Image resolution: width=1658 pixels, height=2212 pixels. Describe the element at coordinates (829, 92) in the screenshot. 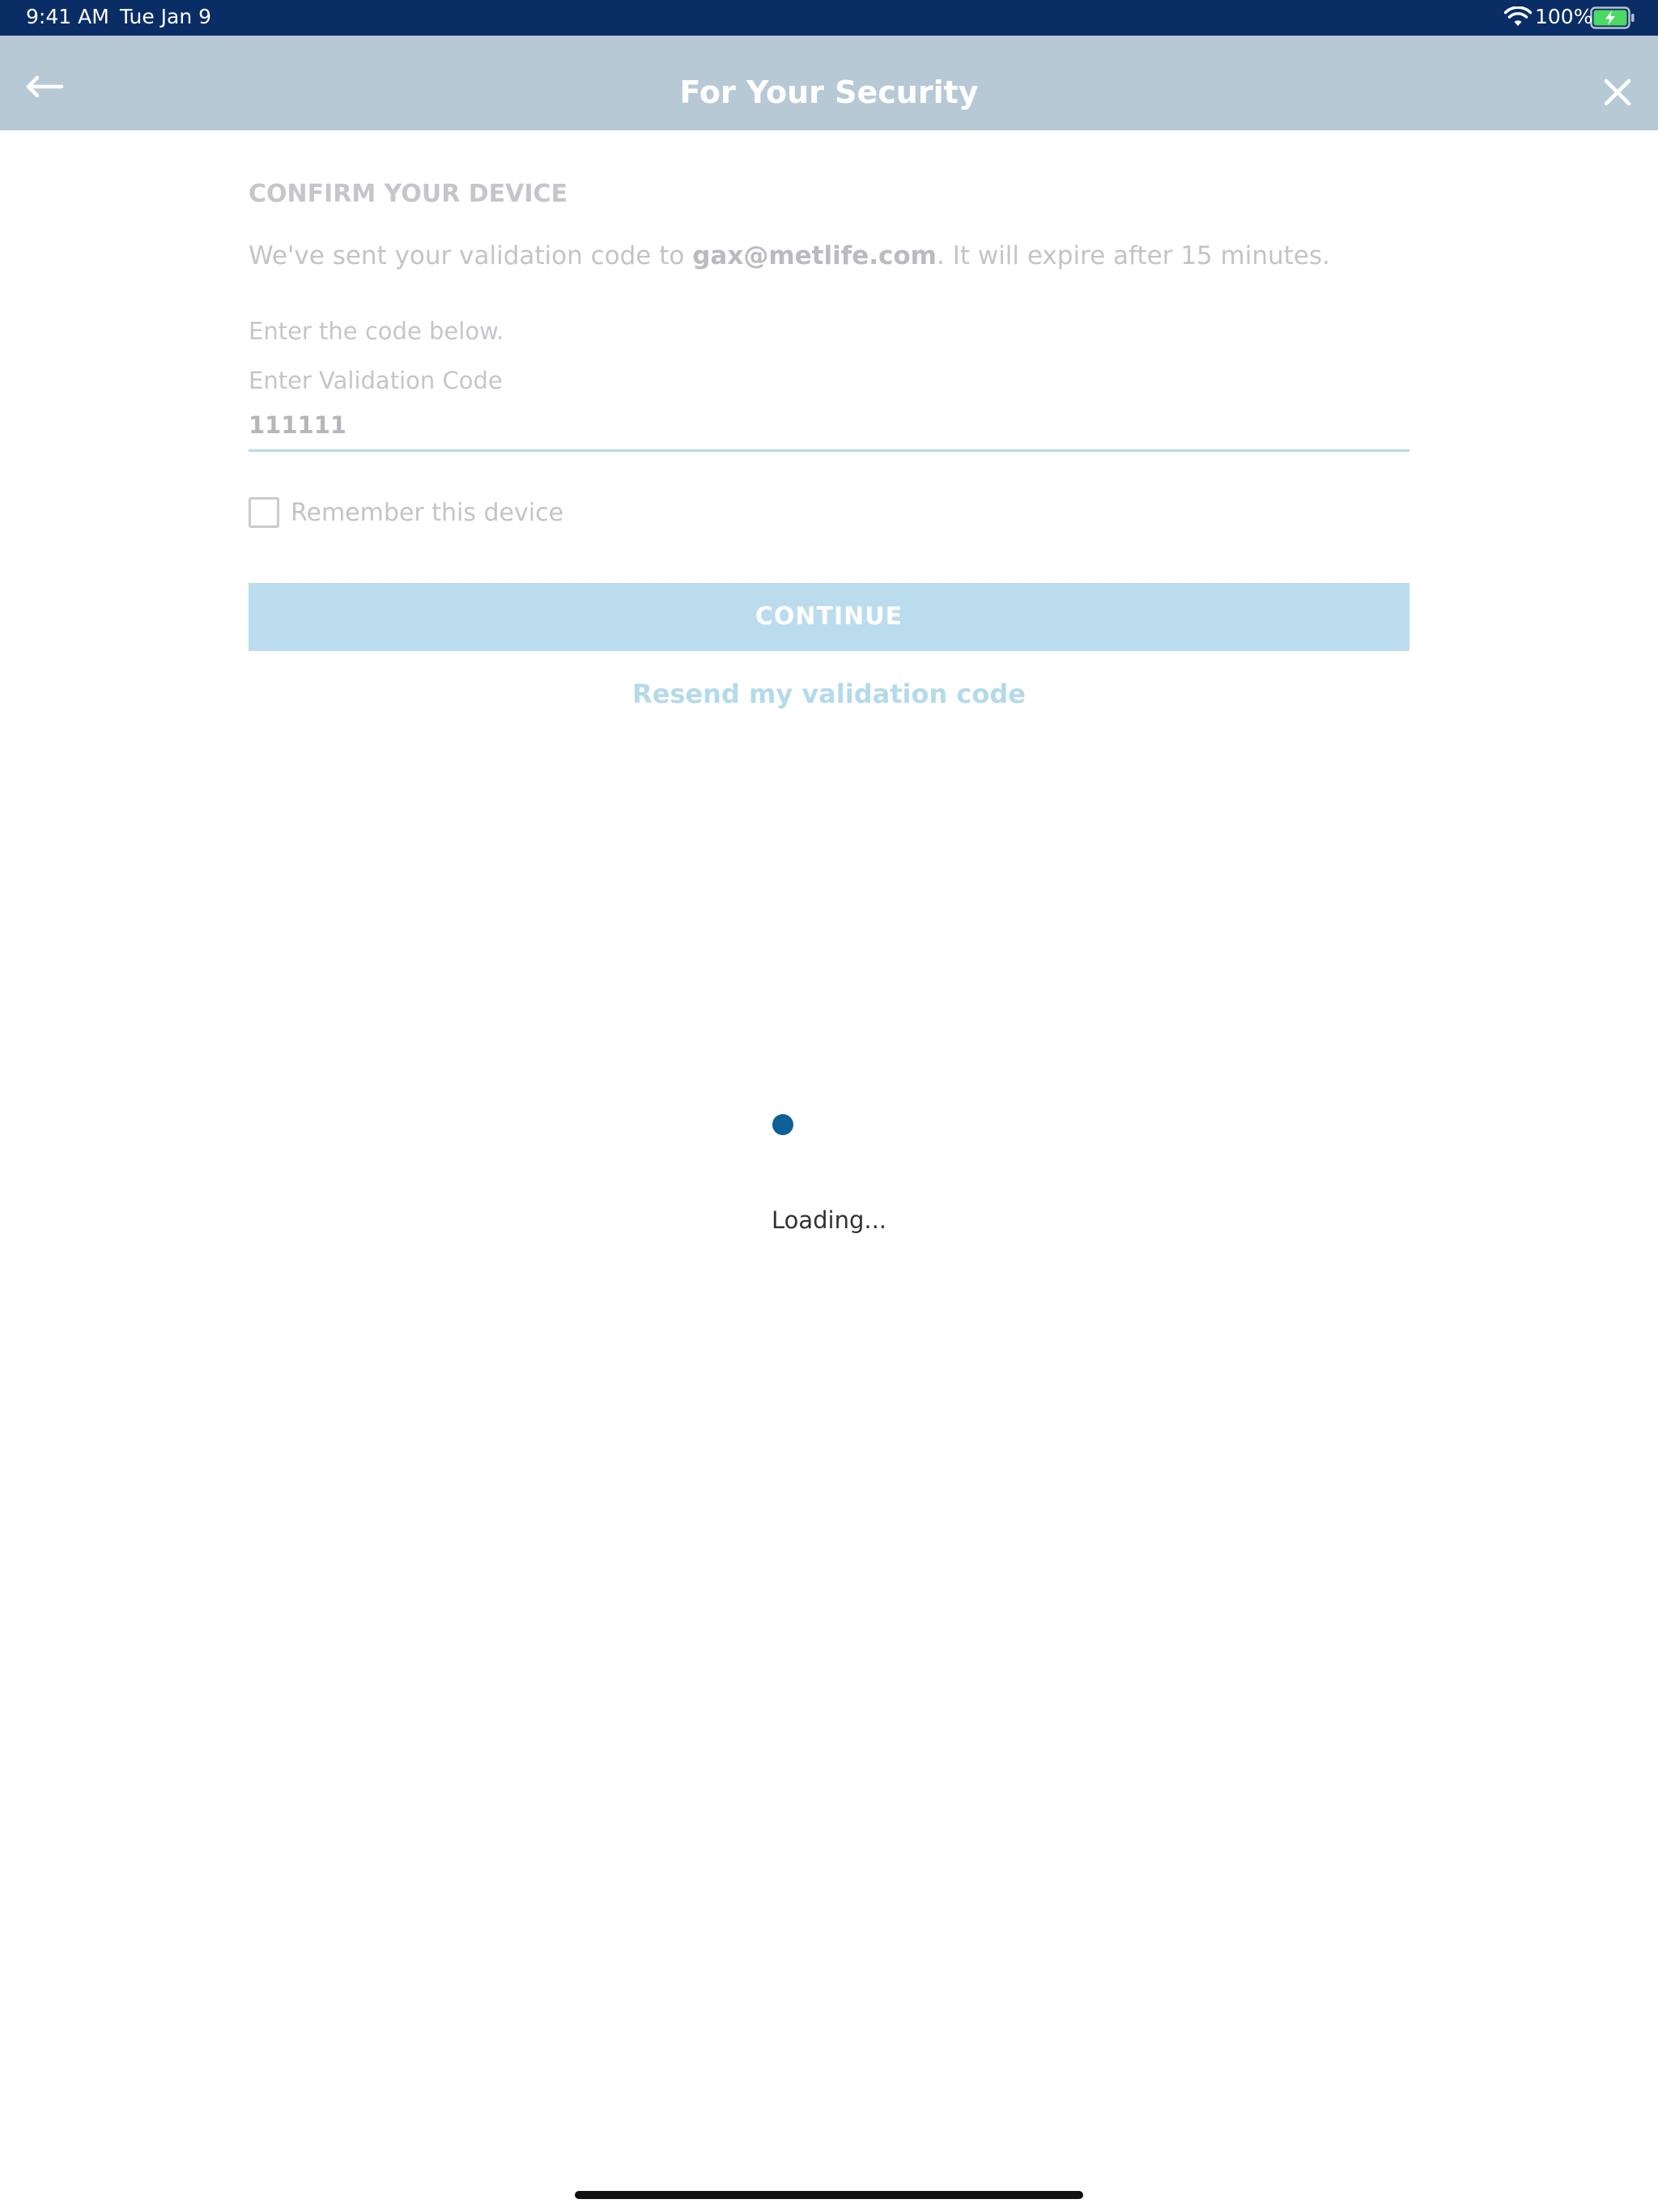

I see `page-title: For Your Security` at that location.